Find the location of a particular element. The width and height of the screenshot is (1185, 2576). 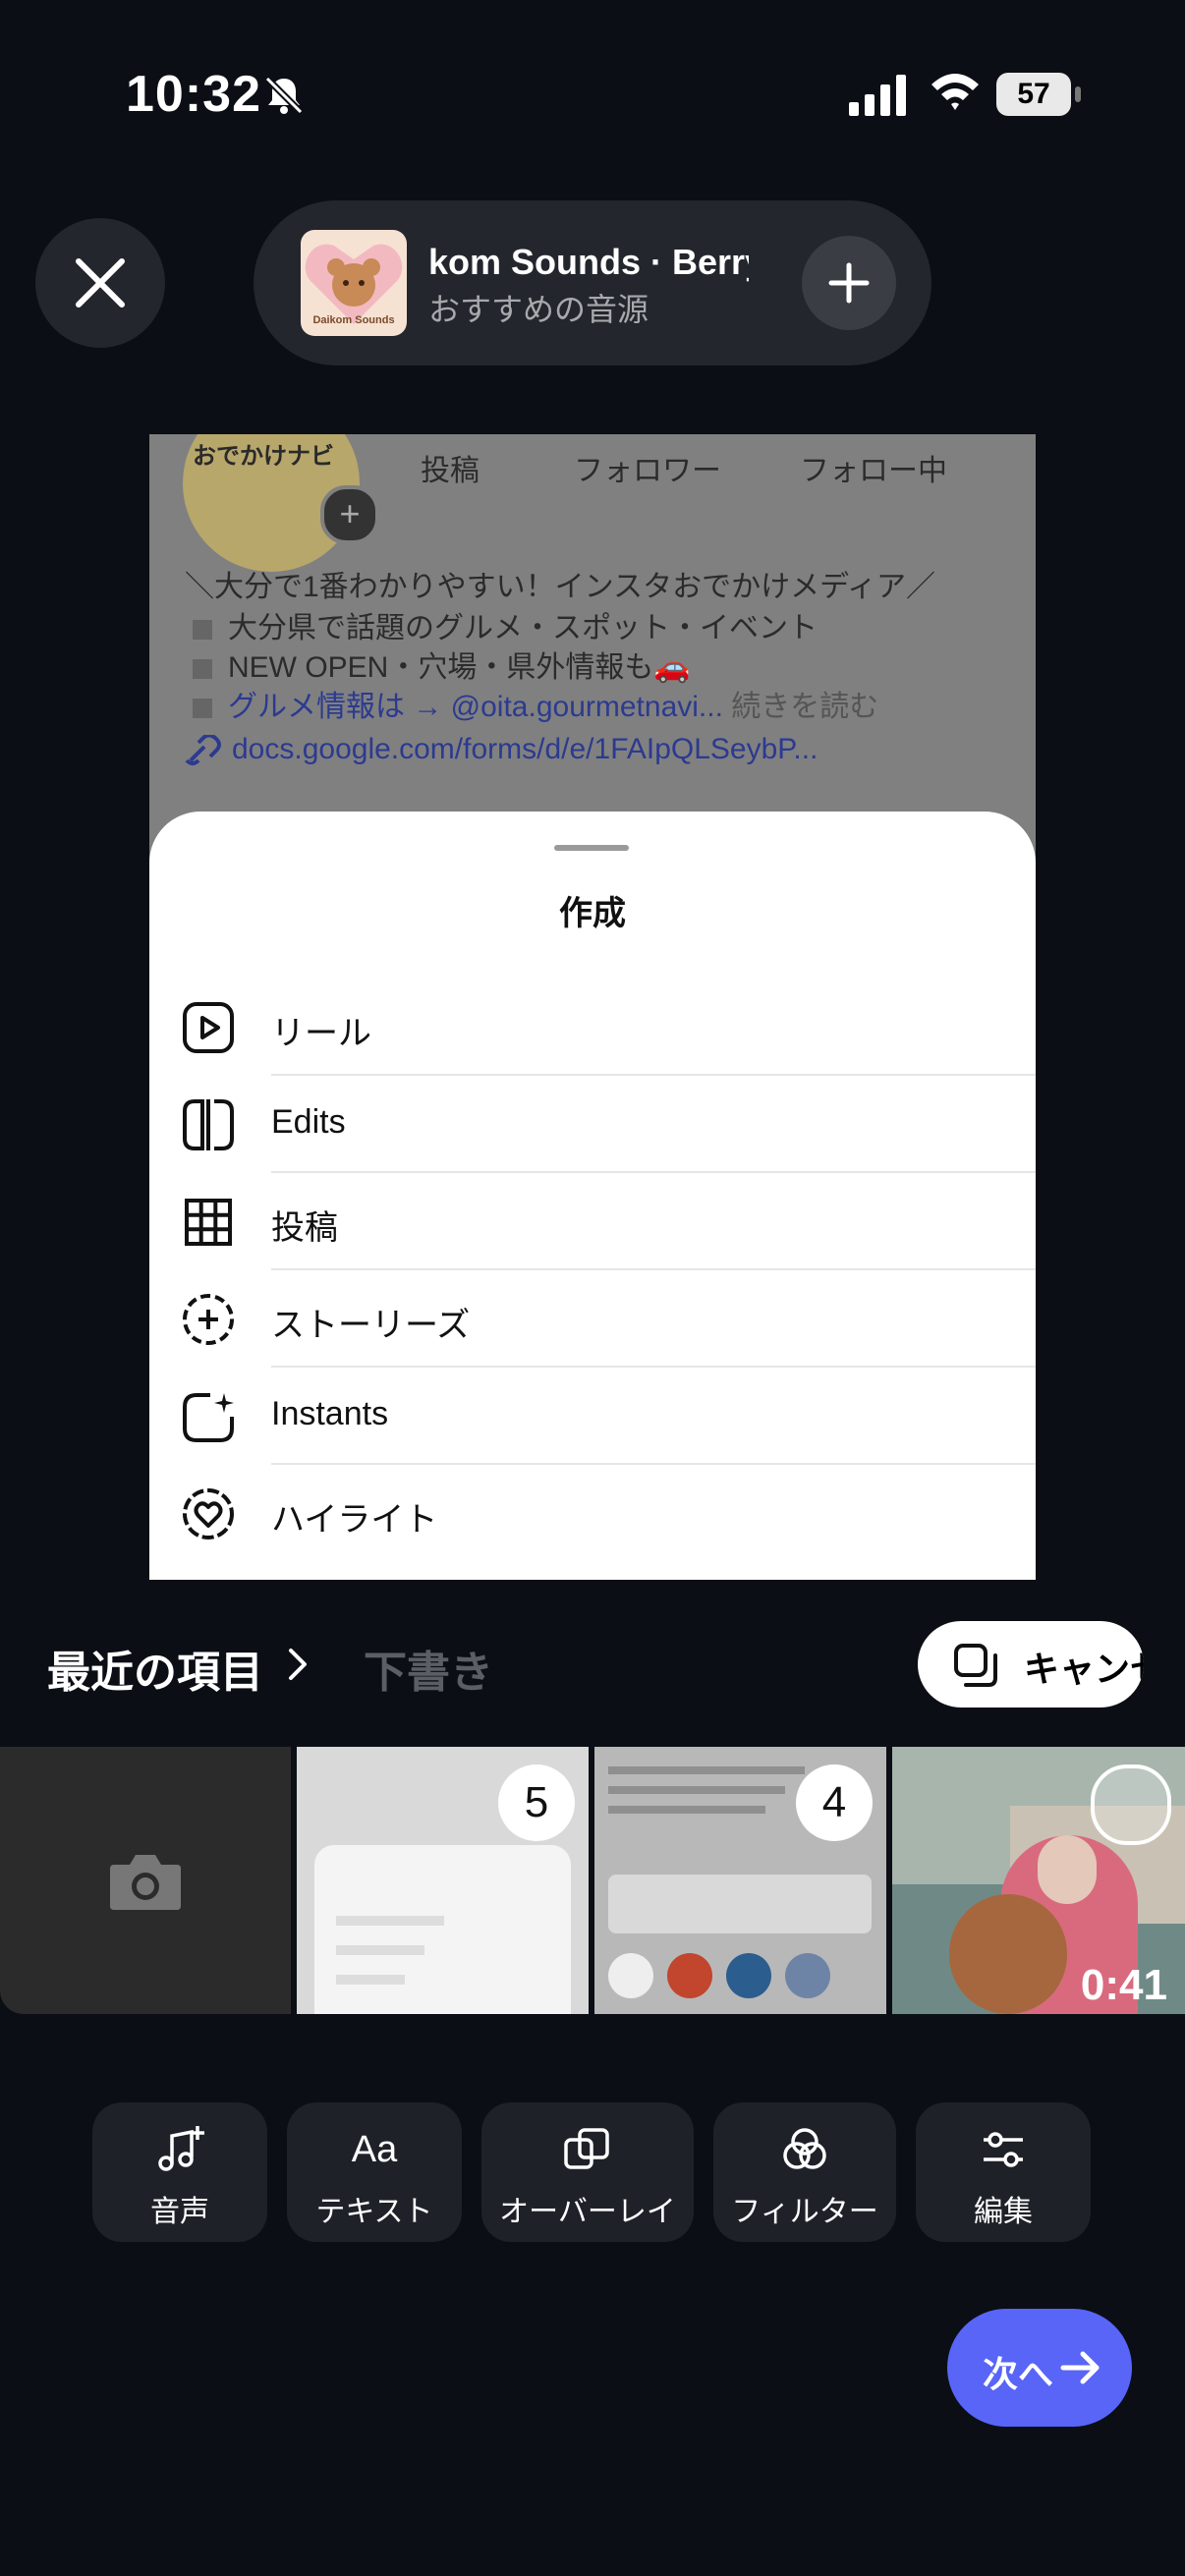

camera-thumbnail is located at coordinates (146, 1880).